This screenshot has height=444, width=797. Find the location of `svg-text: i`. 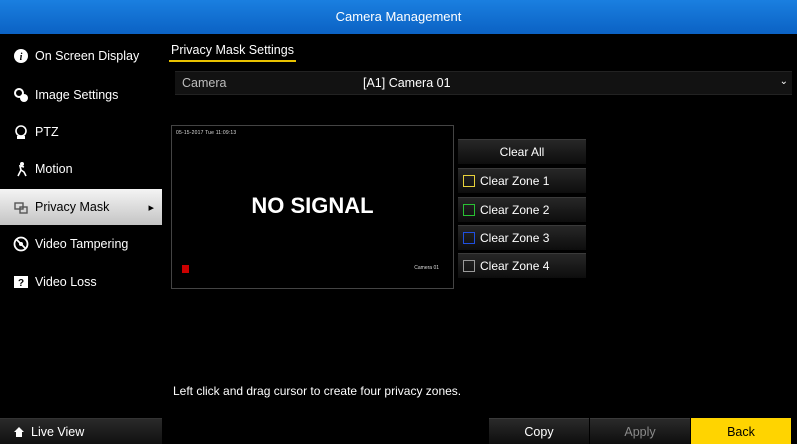

svg-text: i is located at coordinates (21, 57).